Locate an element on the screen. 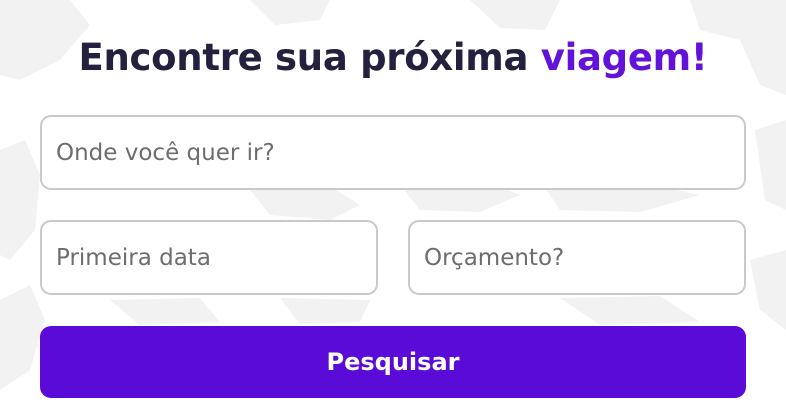  date-input is located at coordinates (209, 257).